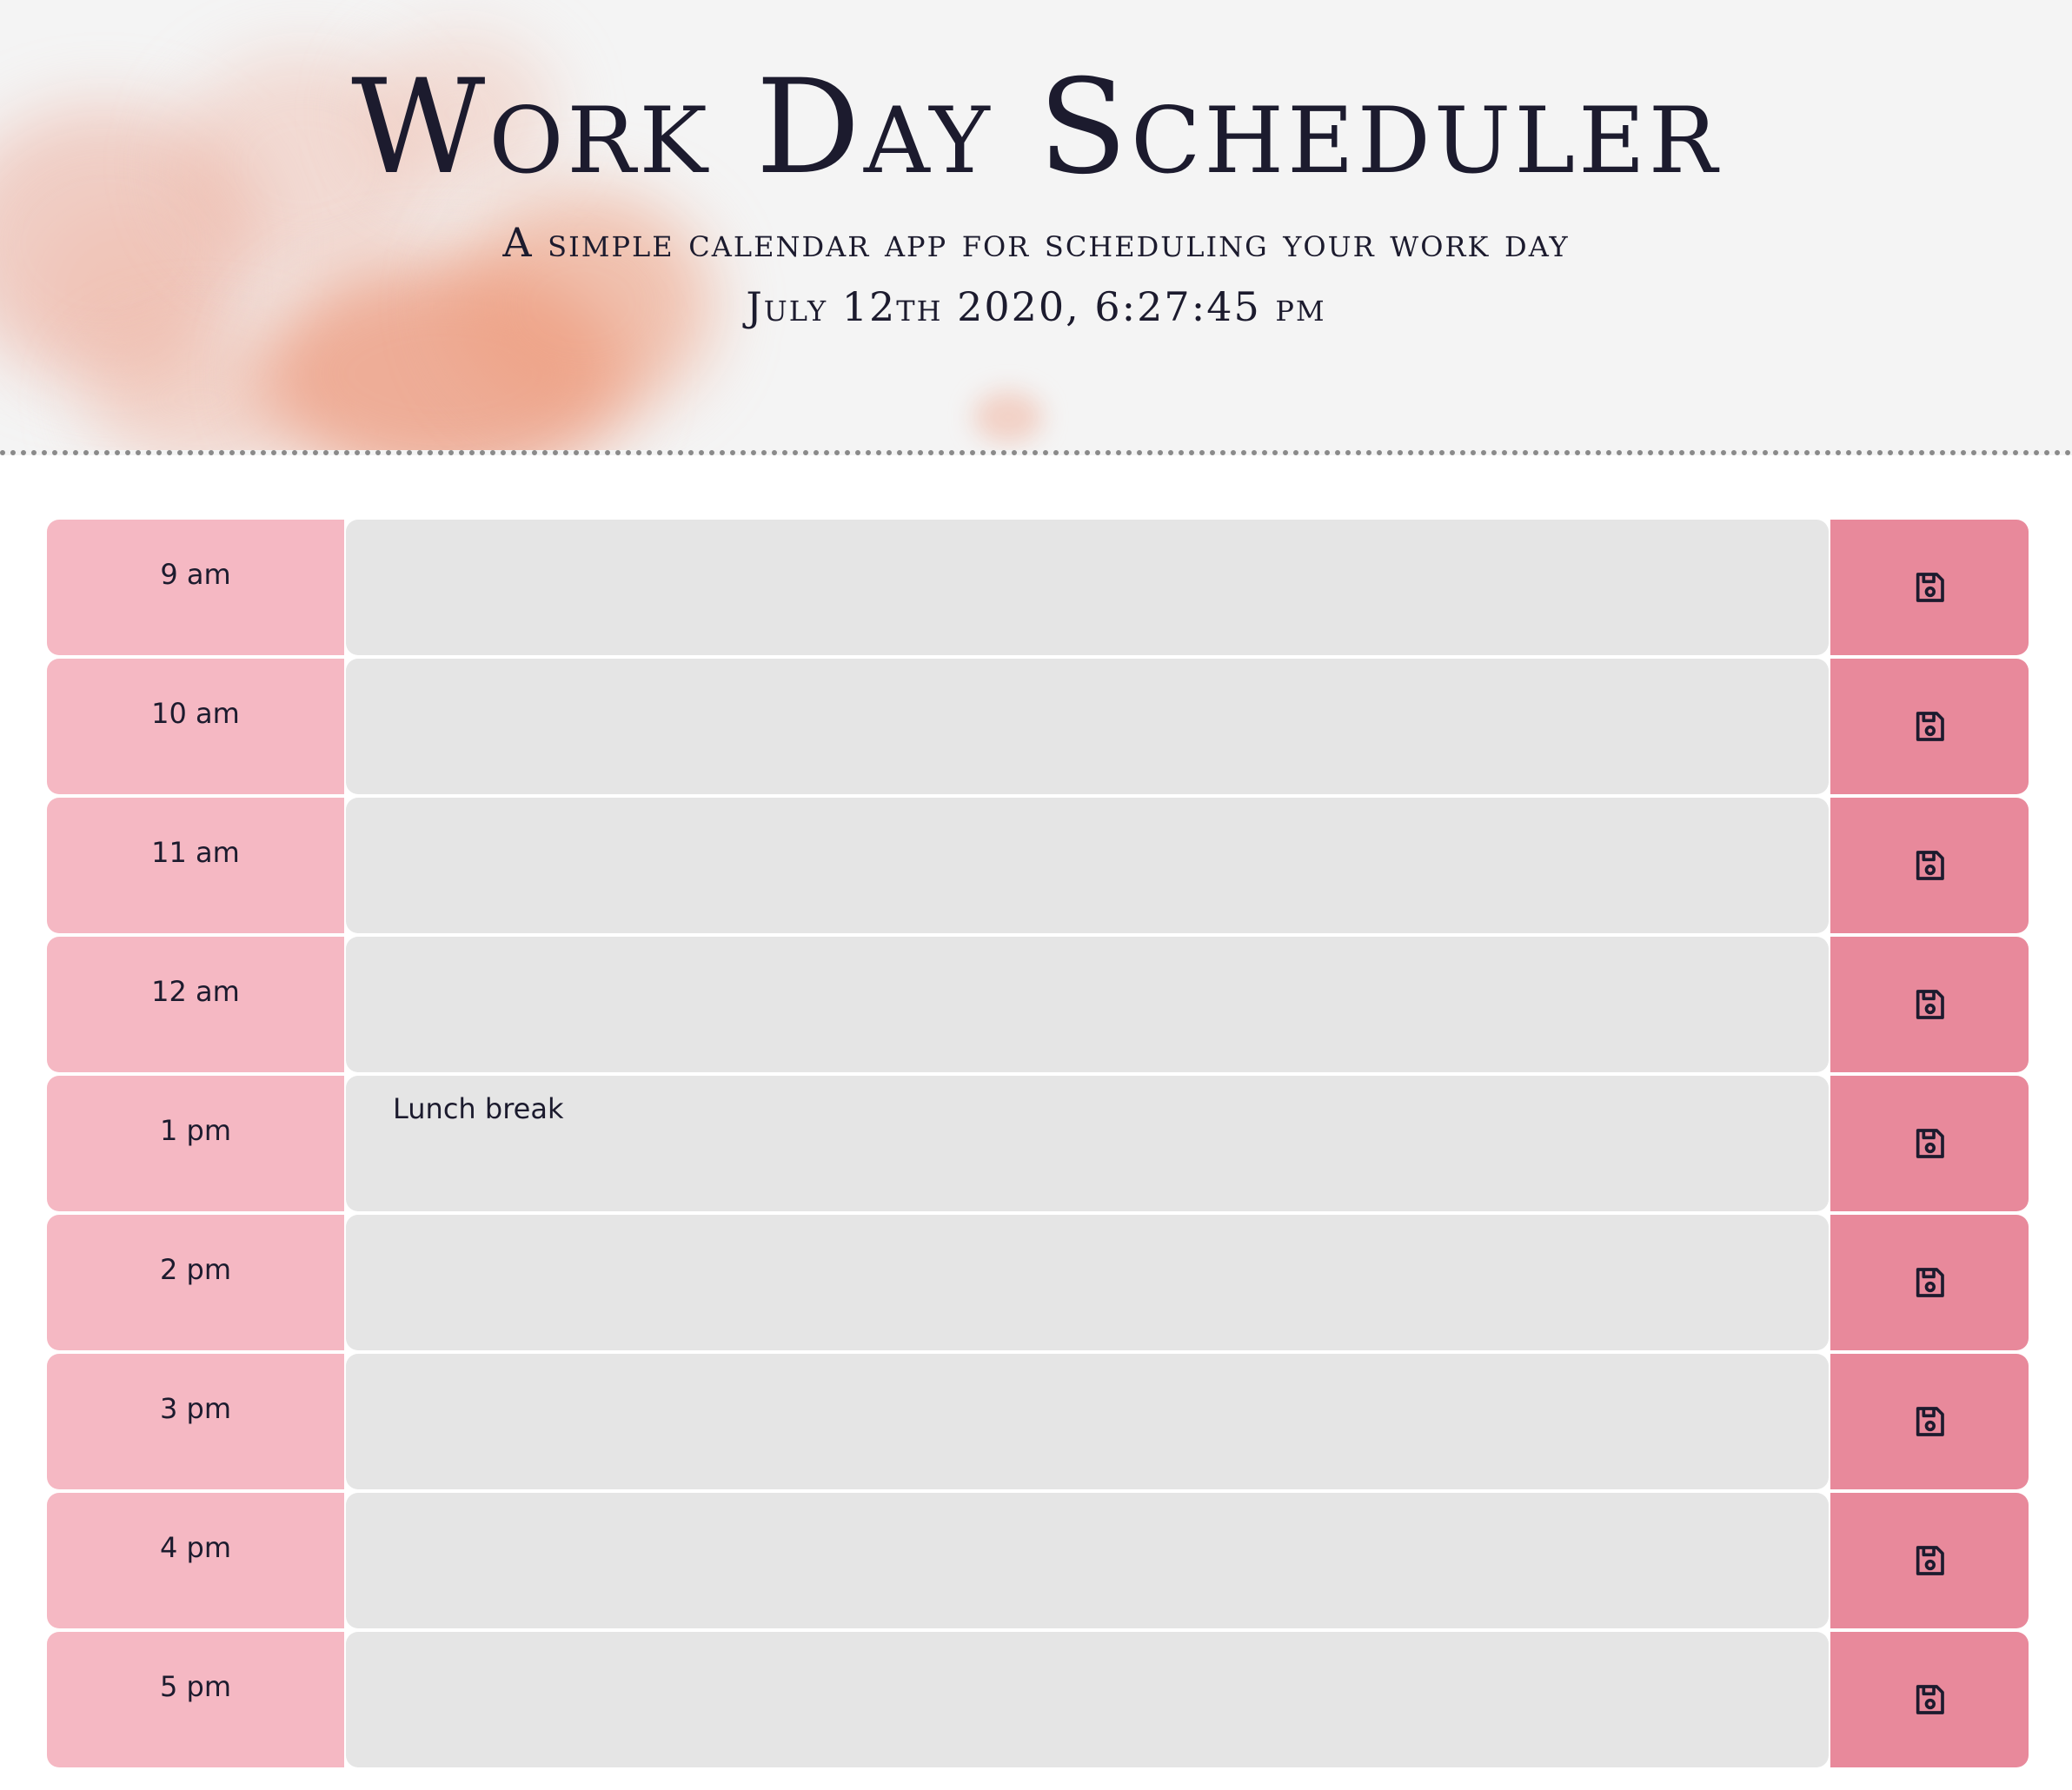 This screenshot has height=1790, width=2072. I want to click on current-datetime: July 12th 2020, 6:27:45 pm, so click(1036, 306).